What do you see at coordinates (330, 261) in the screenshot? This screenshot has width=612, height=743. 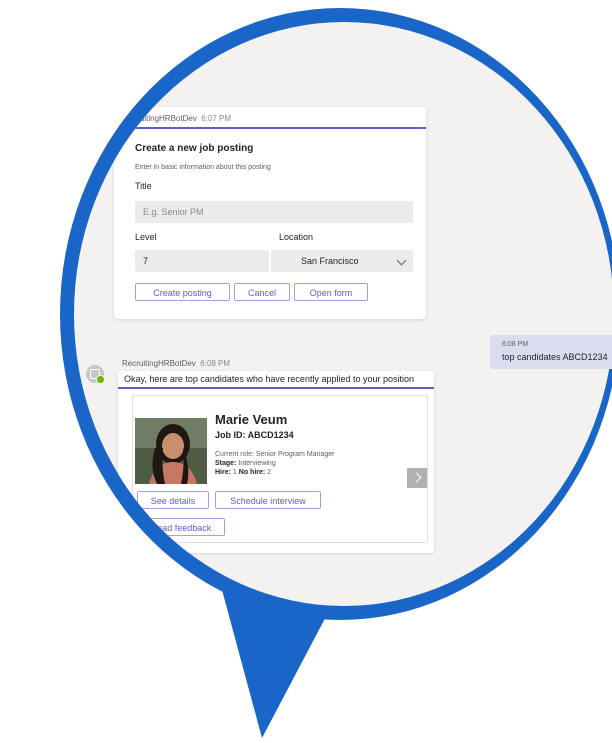 I see `location-value: San Francisco` at bounding box center [330, 261].